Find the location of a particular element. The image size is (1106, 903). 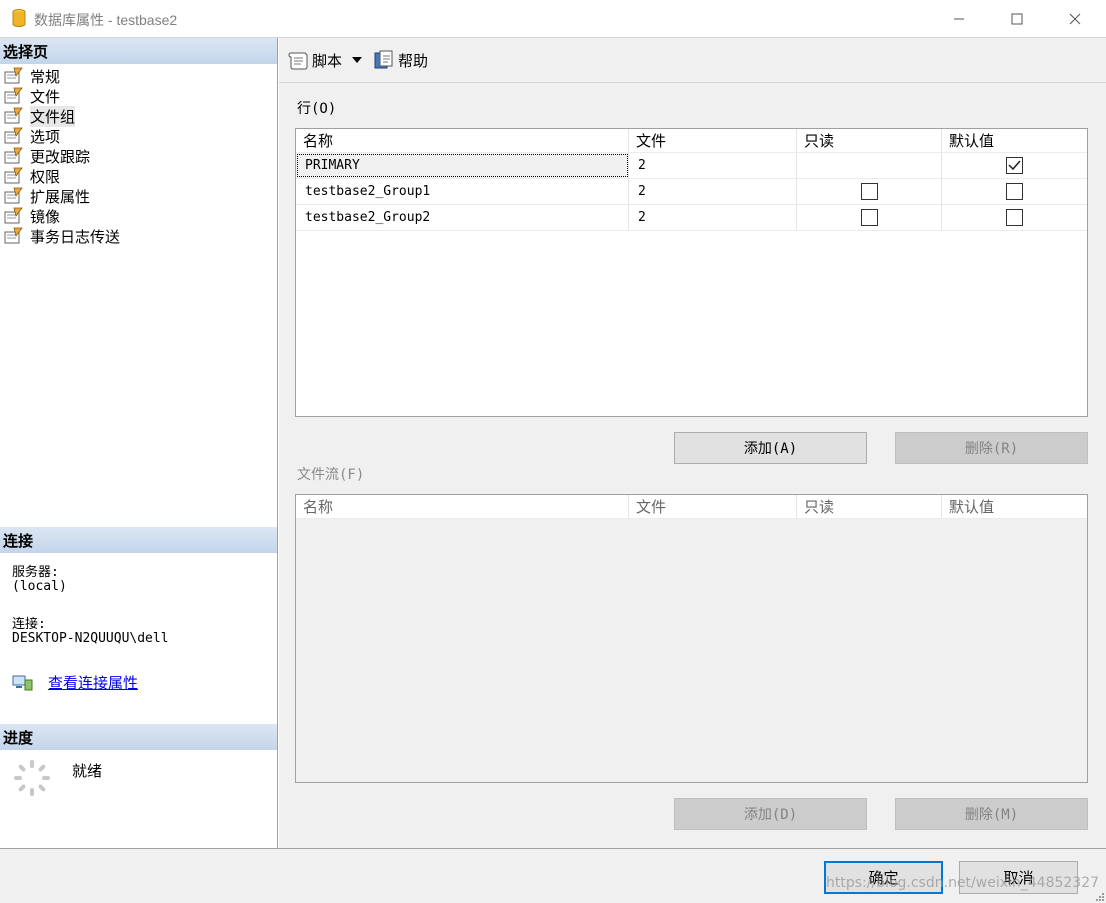

script-label: 脚本 is located at coordinates (327, 60).